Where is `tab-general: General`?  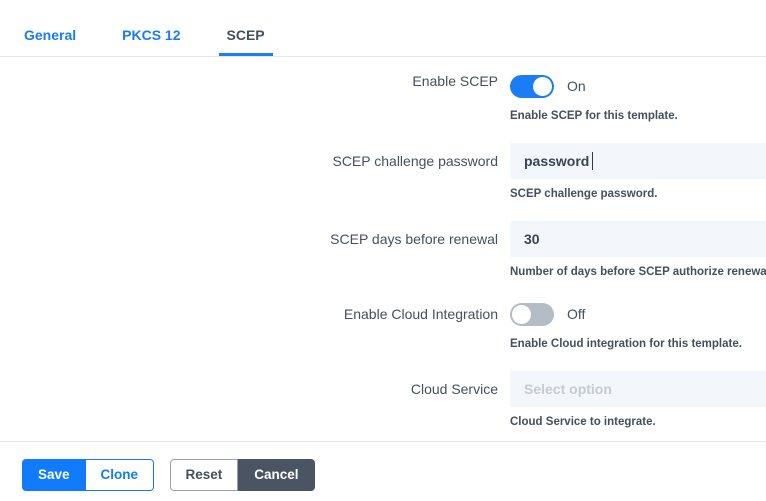
tab-general: General is located at coordinates (50, 42).